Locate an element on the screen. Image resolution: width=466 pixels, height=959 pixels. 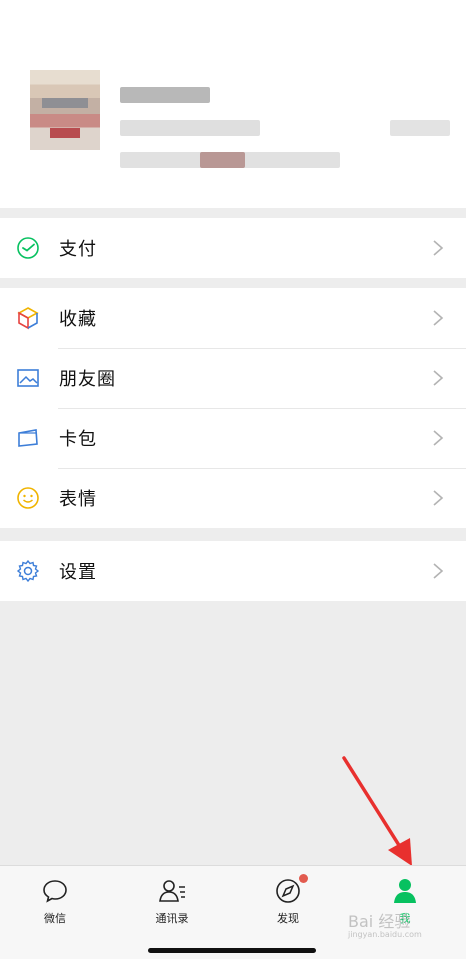
menu-item-label: 支付 is located at coordinates (78, 249).